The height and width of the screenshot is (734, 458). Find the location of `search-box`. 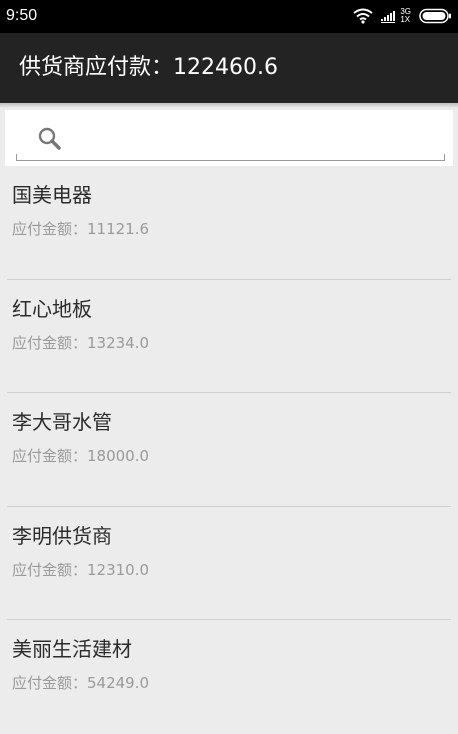

search-box is located at coordinates (229, 138).